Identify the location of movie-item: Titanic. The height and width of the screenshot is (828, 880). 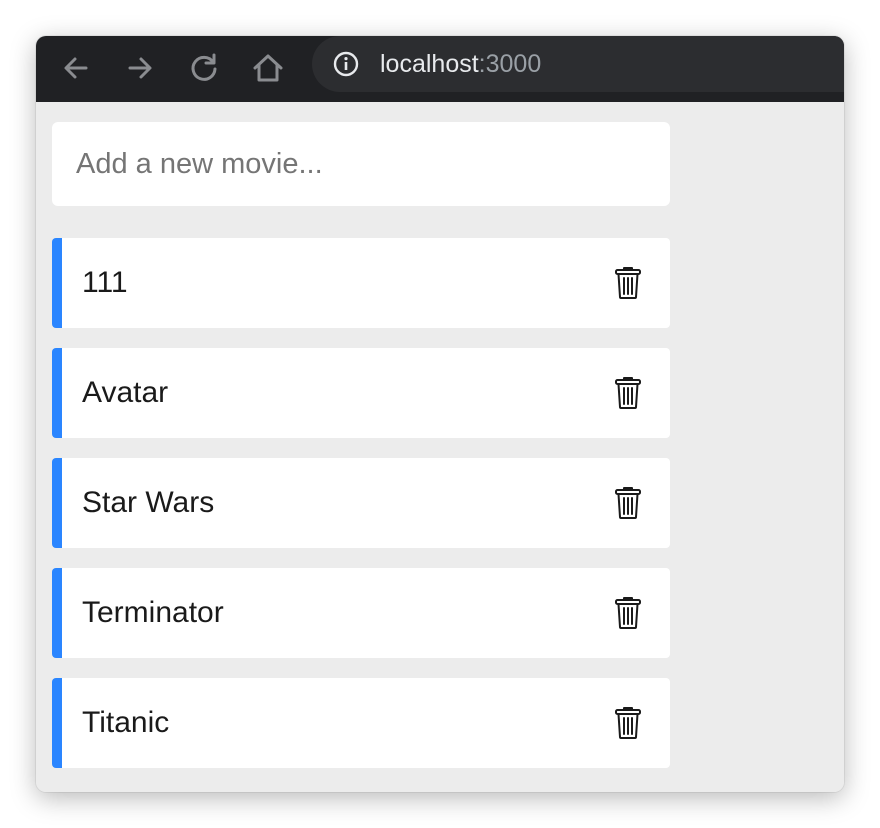
(361, 723).